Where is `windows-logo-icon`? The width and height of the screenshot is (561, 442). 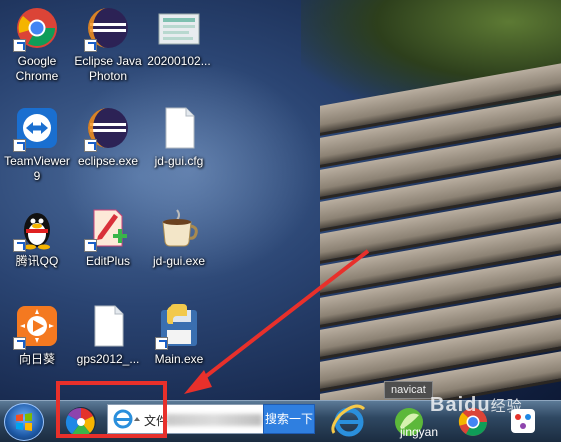 windows-logo-icon is located at coordinates (24, 422).